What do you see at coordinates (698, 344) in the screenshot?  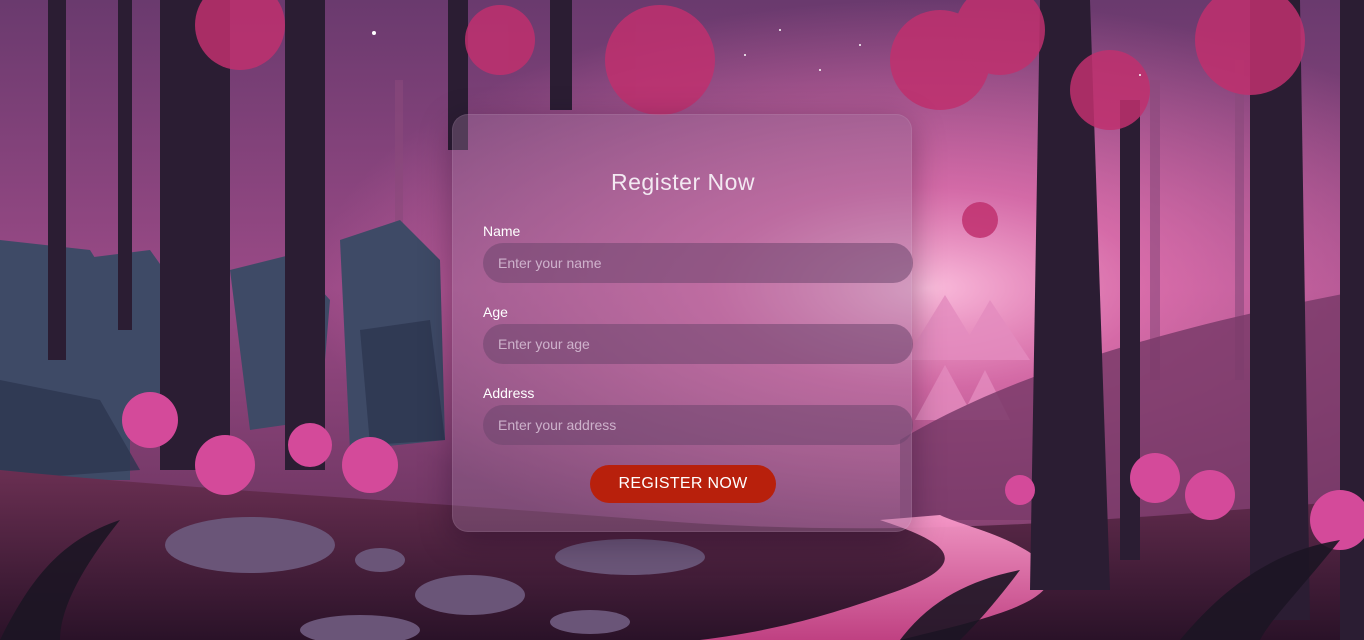 I see `age-input` at bounding box center [698, 344].